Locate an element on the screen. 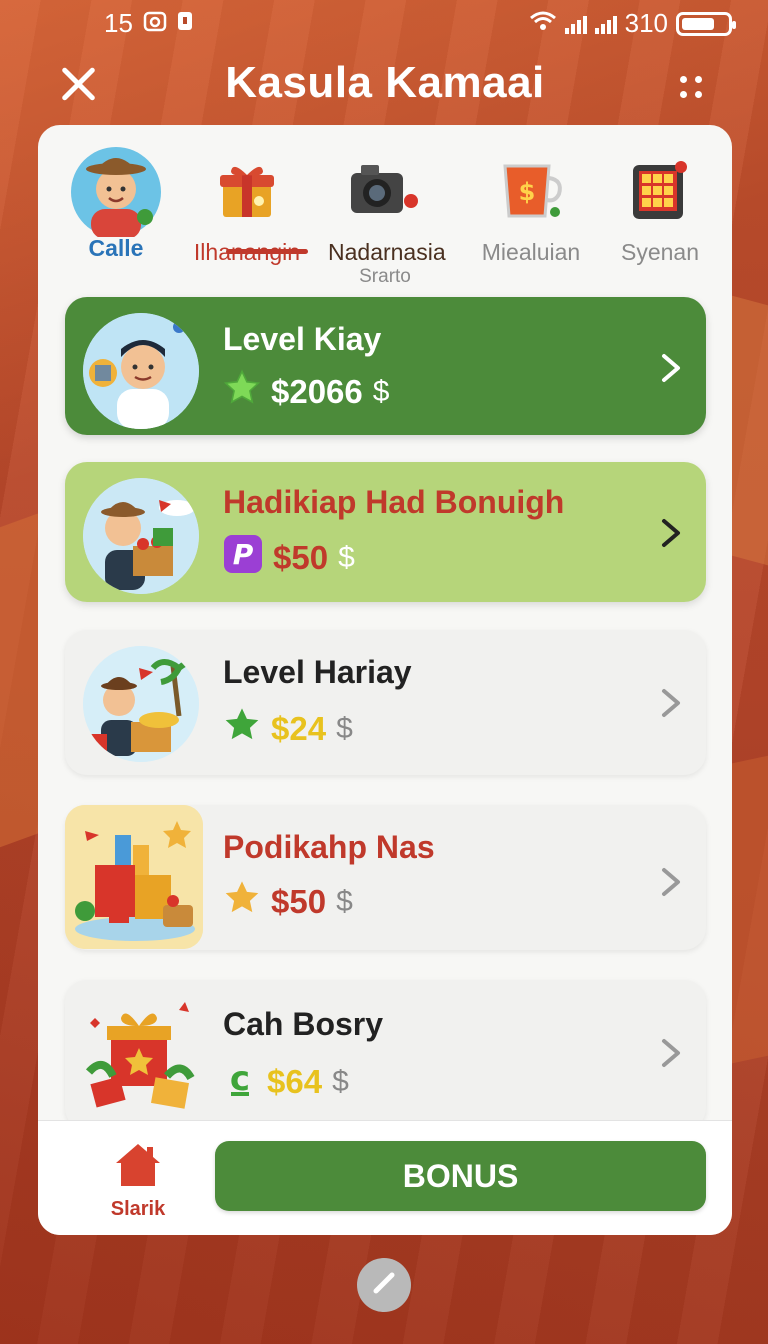 This screenshot has width=768, height=1344. card-title: Podikahp Nas is located at coordinates (329, 847).